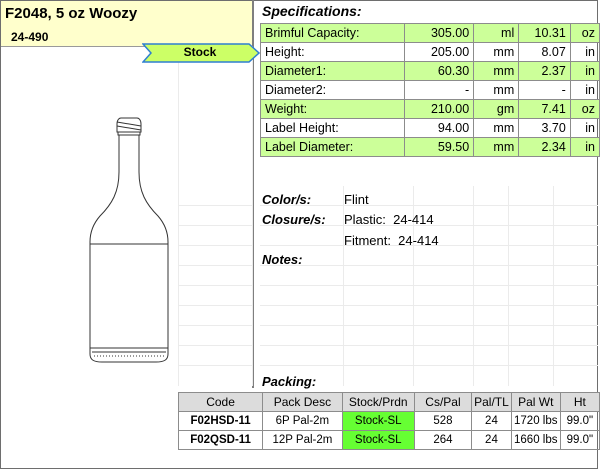  What do you see at coordinates (289, 381) in the screenshot?
I see `packing-heading: Packing:` at bounding box center [289, 381].